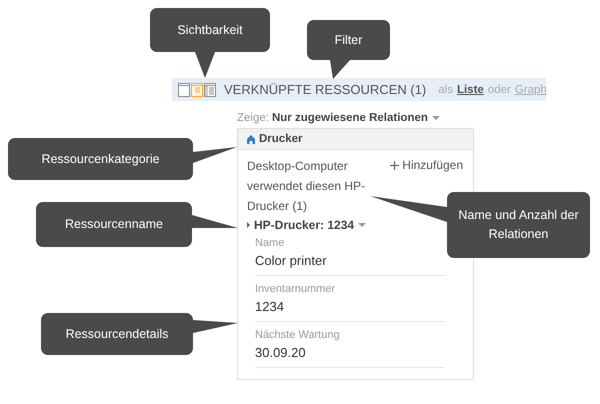 The height and width of the screenshot is (404, 600). Describe the element at coordinates (270, 243) in the screenshot. I see `field-label: Name` at that location.